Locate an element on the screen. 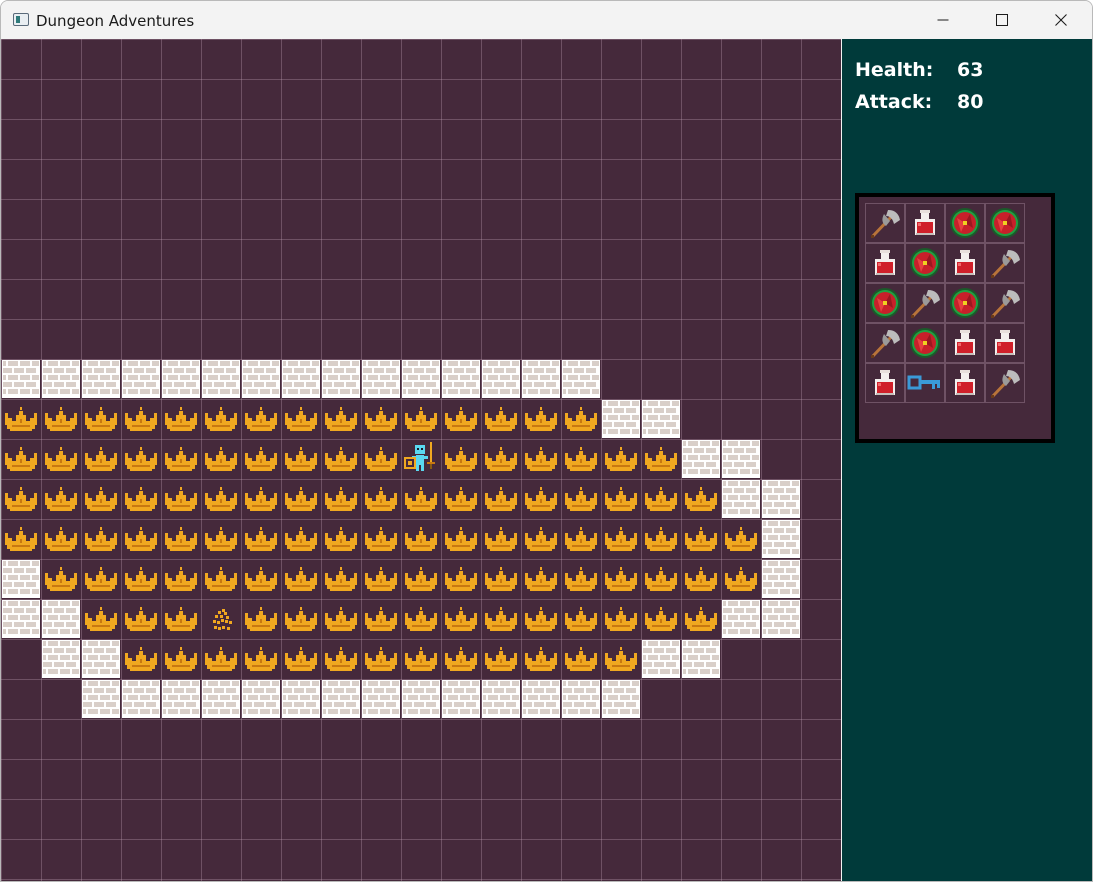 This screenshot has height=882, width=1093. minimize-icon is located at coordinates (943, 20).